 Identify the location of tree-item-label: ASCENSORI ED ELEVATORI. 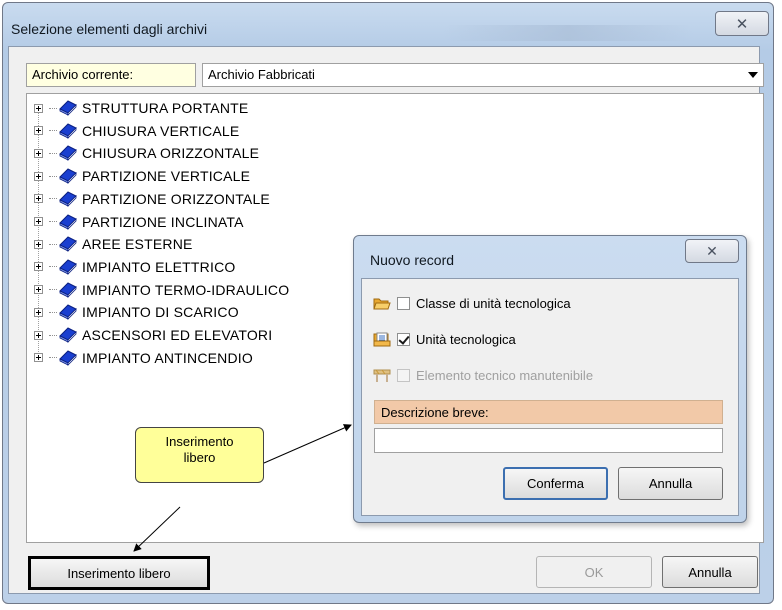
(177, 335).